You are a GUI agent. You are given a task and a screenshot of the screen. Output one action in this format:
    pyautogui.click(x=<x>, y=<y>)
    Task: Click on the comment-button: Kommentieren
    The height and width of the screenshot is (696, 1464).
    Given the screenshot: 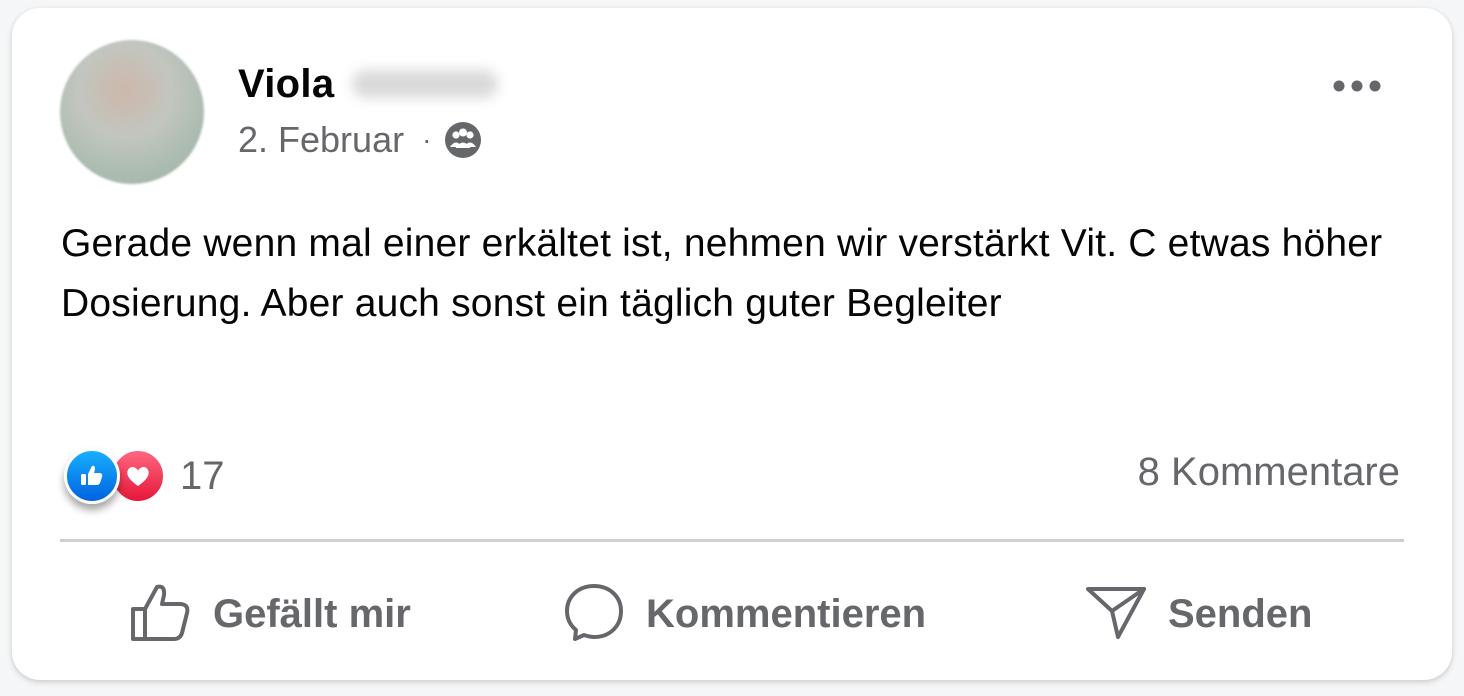 What is the action you would take?
    pyautogui.click(x=744, y=614)
    